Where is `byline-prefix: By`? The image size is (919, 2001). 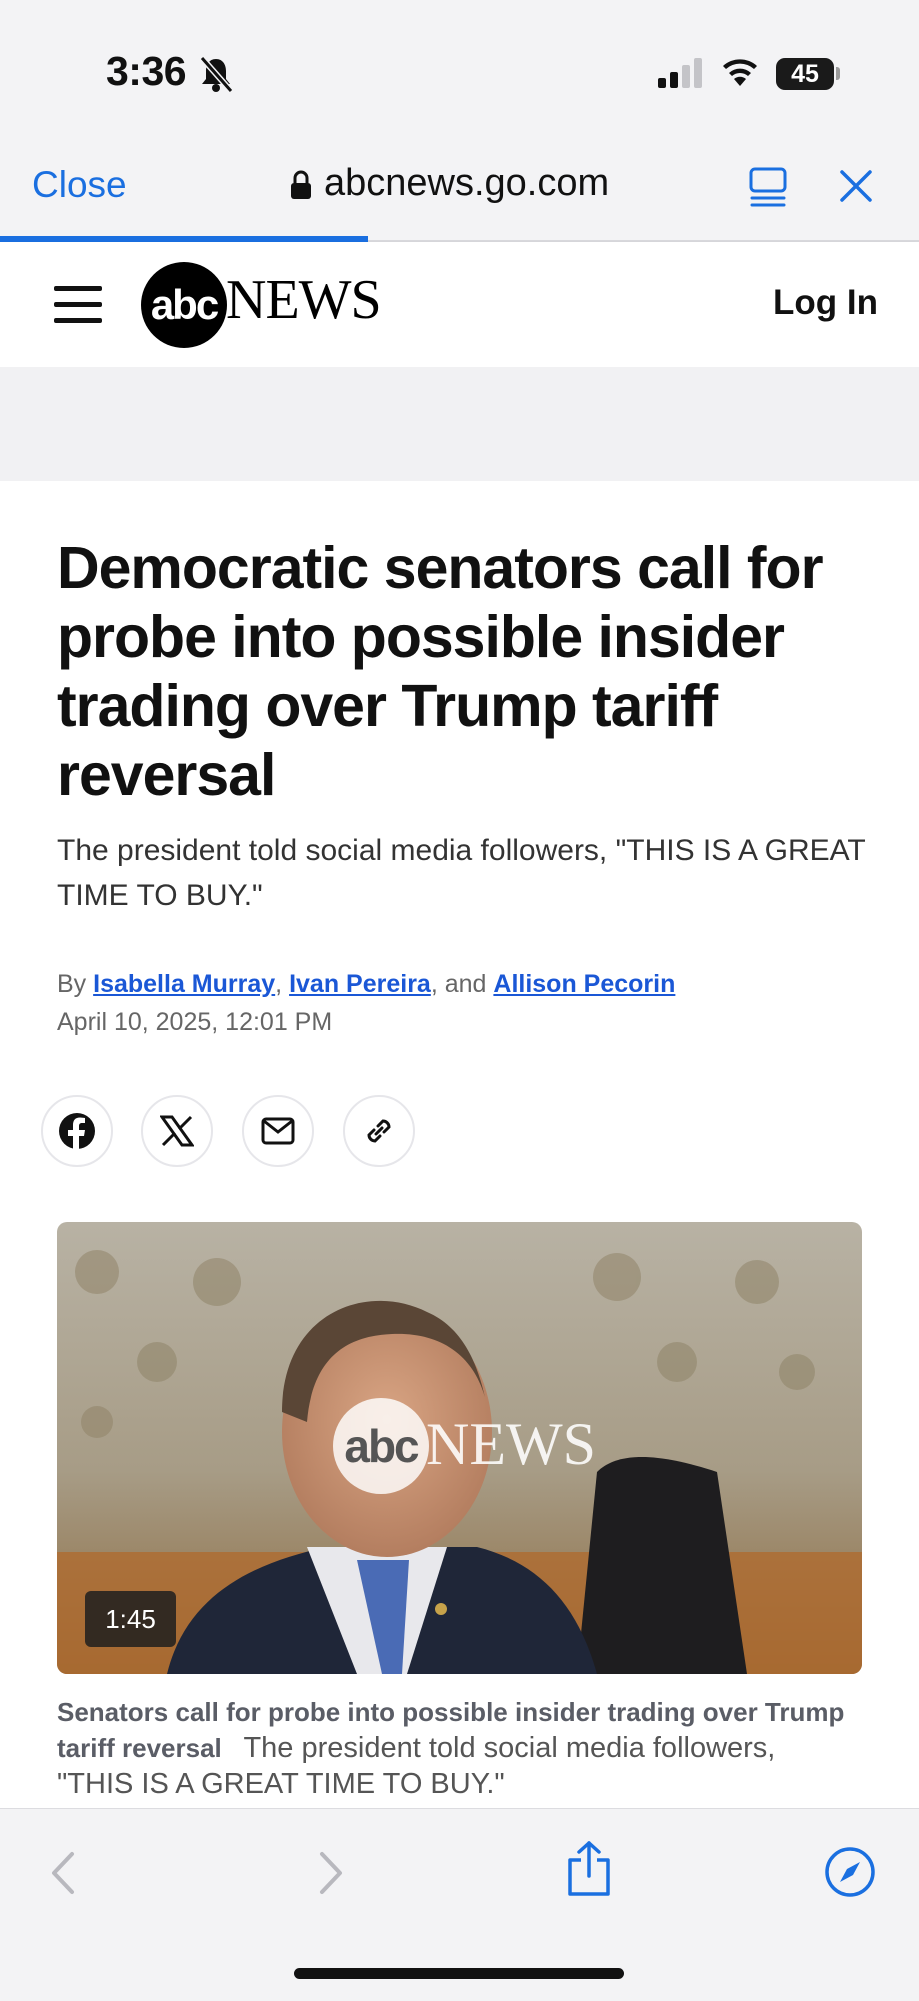
byline-prefix: By is located at coordinates (75, 984).